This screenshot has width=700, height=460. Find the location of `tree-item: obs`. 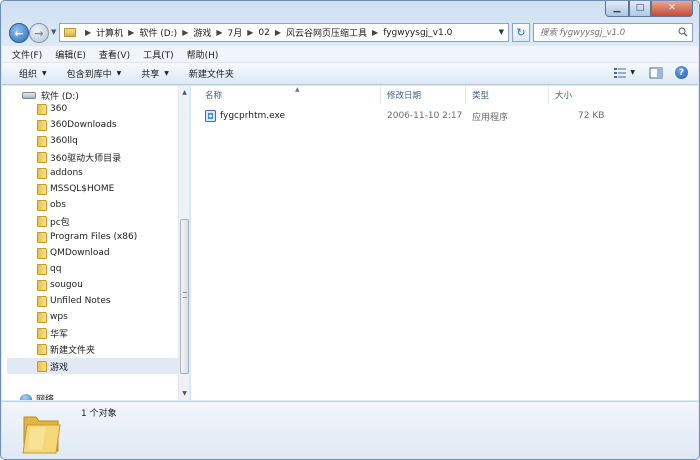

tree-item: obs is located at coordinates (93, 205).